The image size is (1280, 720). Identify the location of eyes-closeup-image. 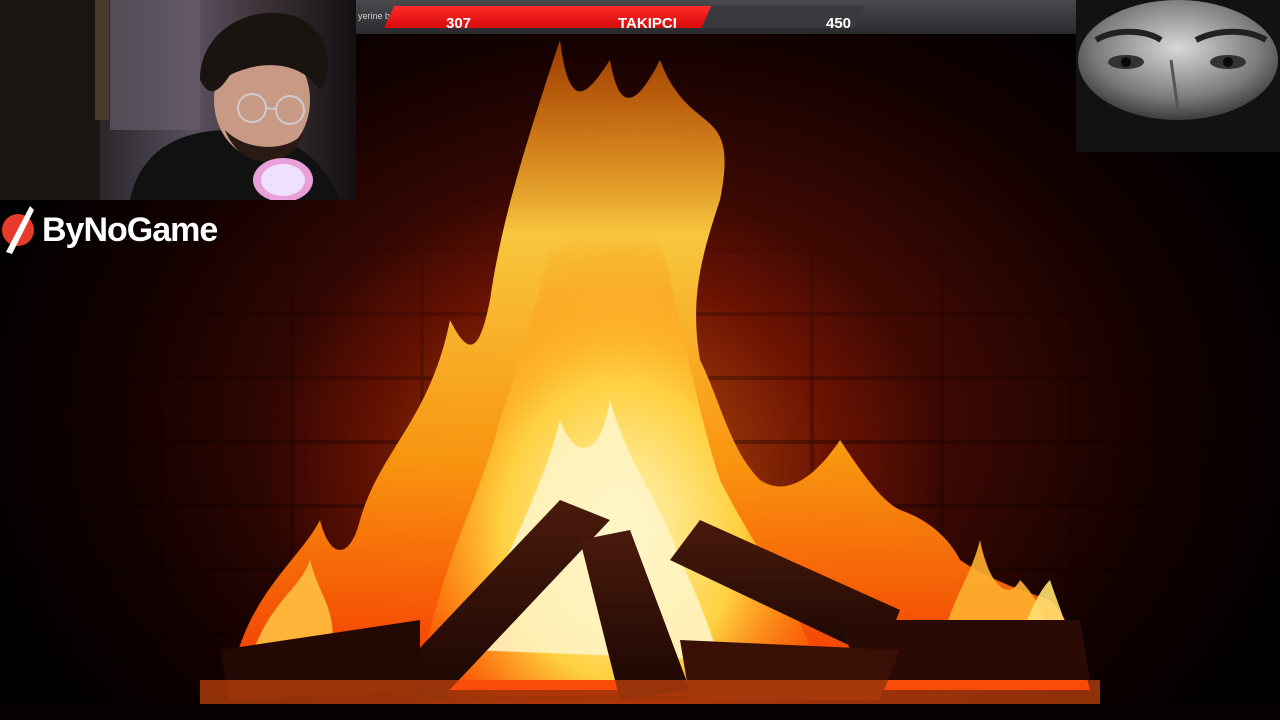
(1178, 76).